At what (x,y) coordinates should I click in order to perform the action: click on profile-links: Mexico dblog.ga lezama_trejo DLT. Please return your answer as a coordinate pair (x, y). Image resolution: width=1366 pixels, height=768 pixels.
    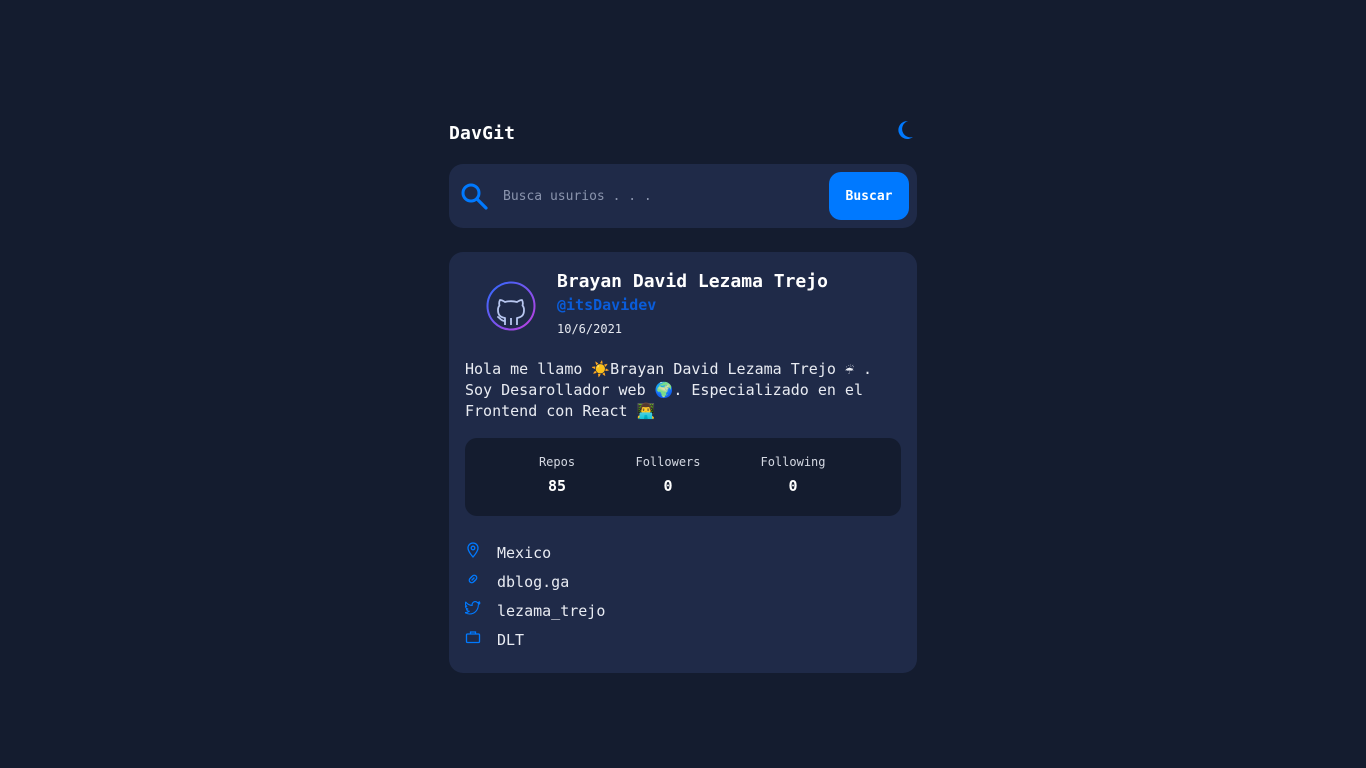
    Looking at the image, I should click on (683, 596).